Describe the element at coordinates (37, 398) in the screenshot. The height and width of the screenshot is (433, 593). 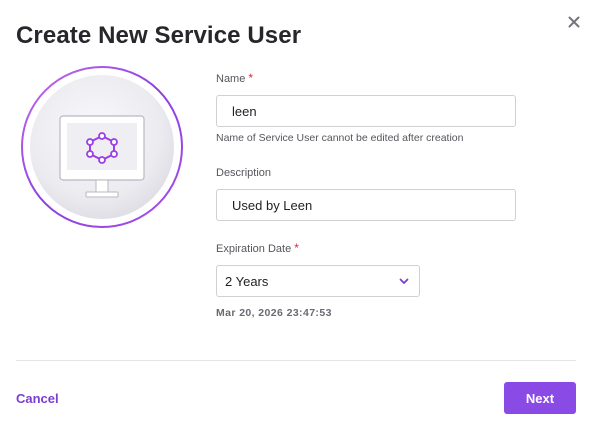
I see `cancel-button: Cancel` at that location.